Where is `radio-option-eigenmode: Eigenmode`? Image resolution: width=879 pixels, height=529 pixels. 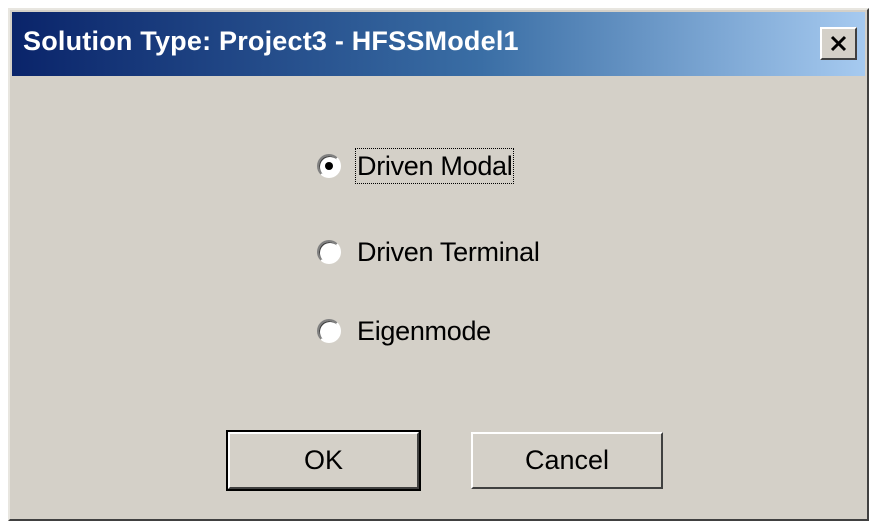
radio-option-eigenmode: Eigenmode is located at coordinates (467, 335).